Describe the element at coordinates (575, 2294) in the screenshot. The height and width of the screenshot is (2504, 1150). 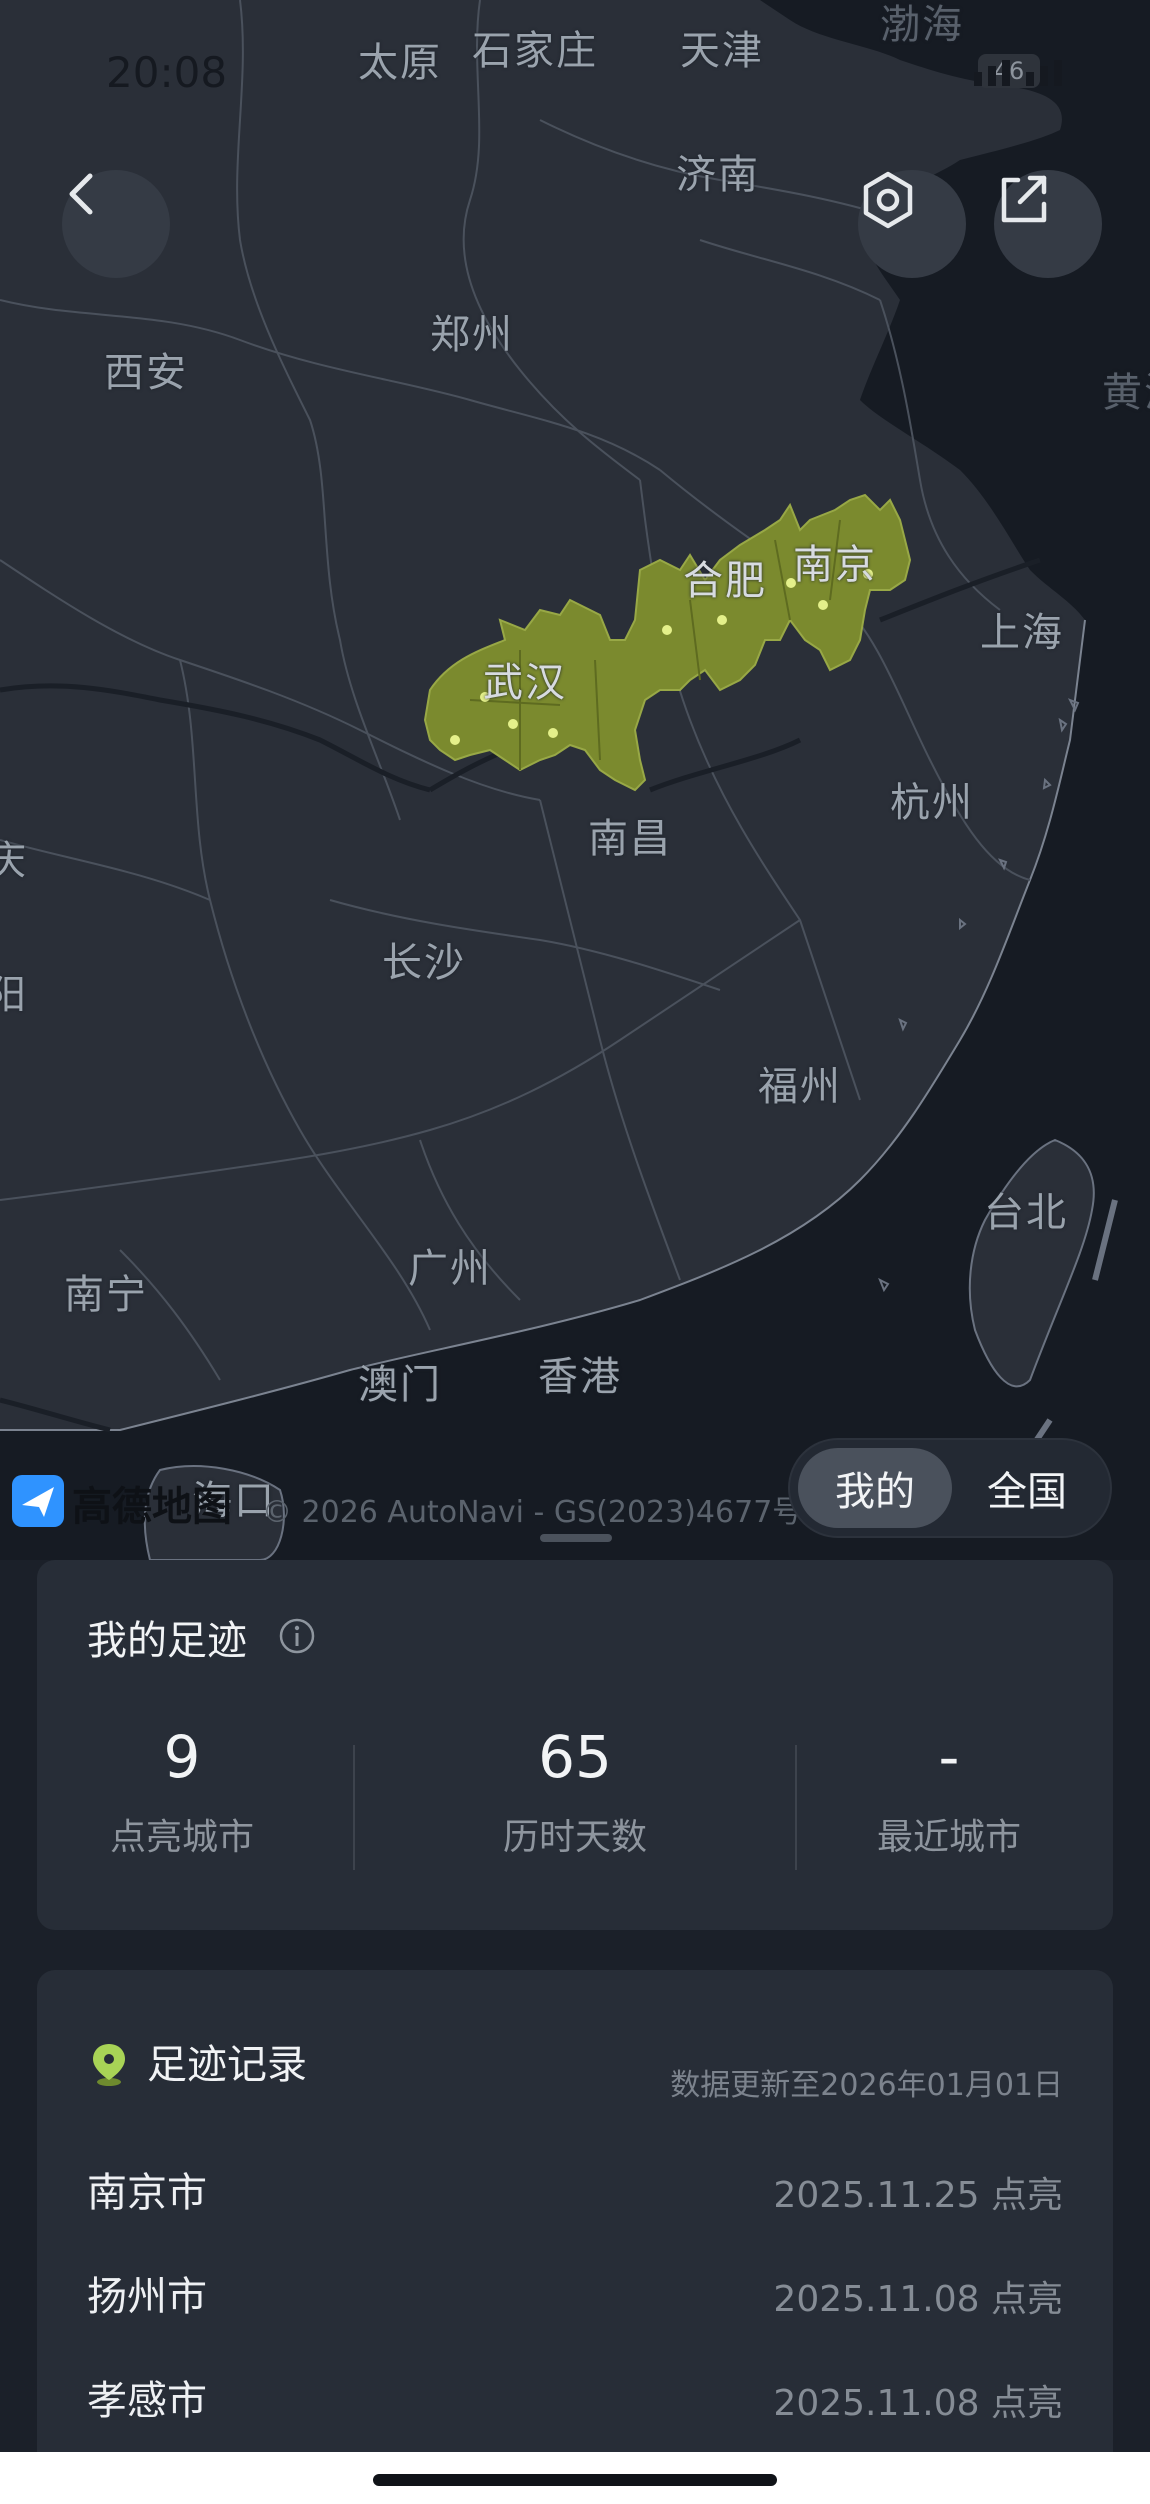
I see `record-row: 扬州市 2025.11.08 点亮` at that location.